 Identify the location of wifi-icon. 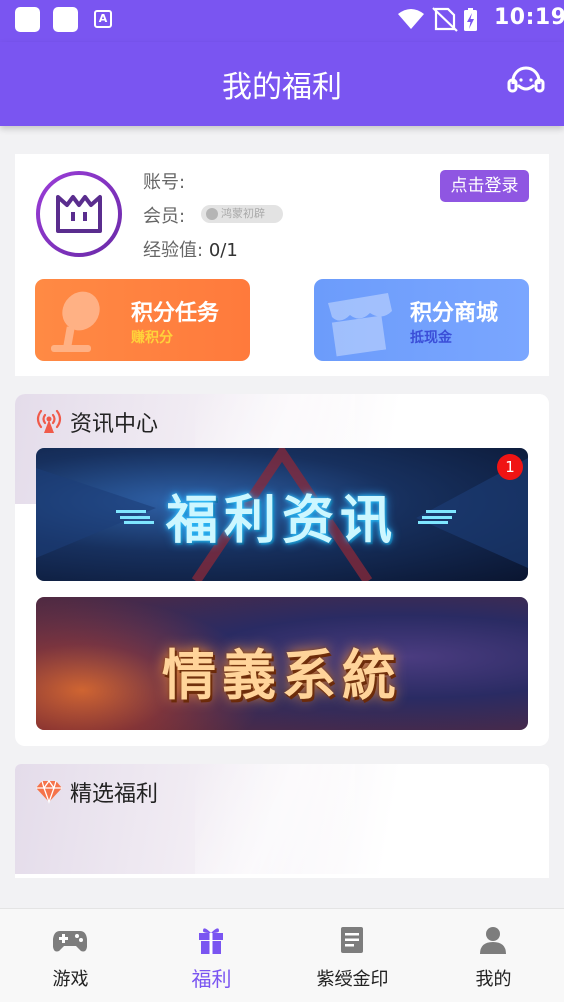
(411, 19).